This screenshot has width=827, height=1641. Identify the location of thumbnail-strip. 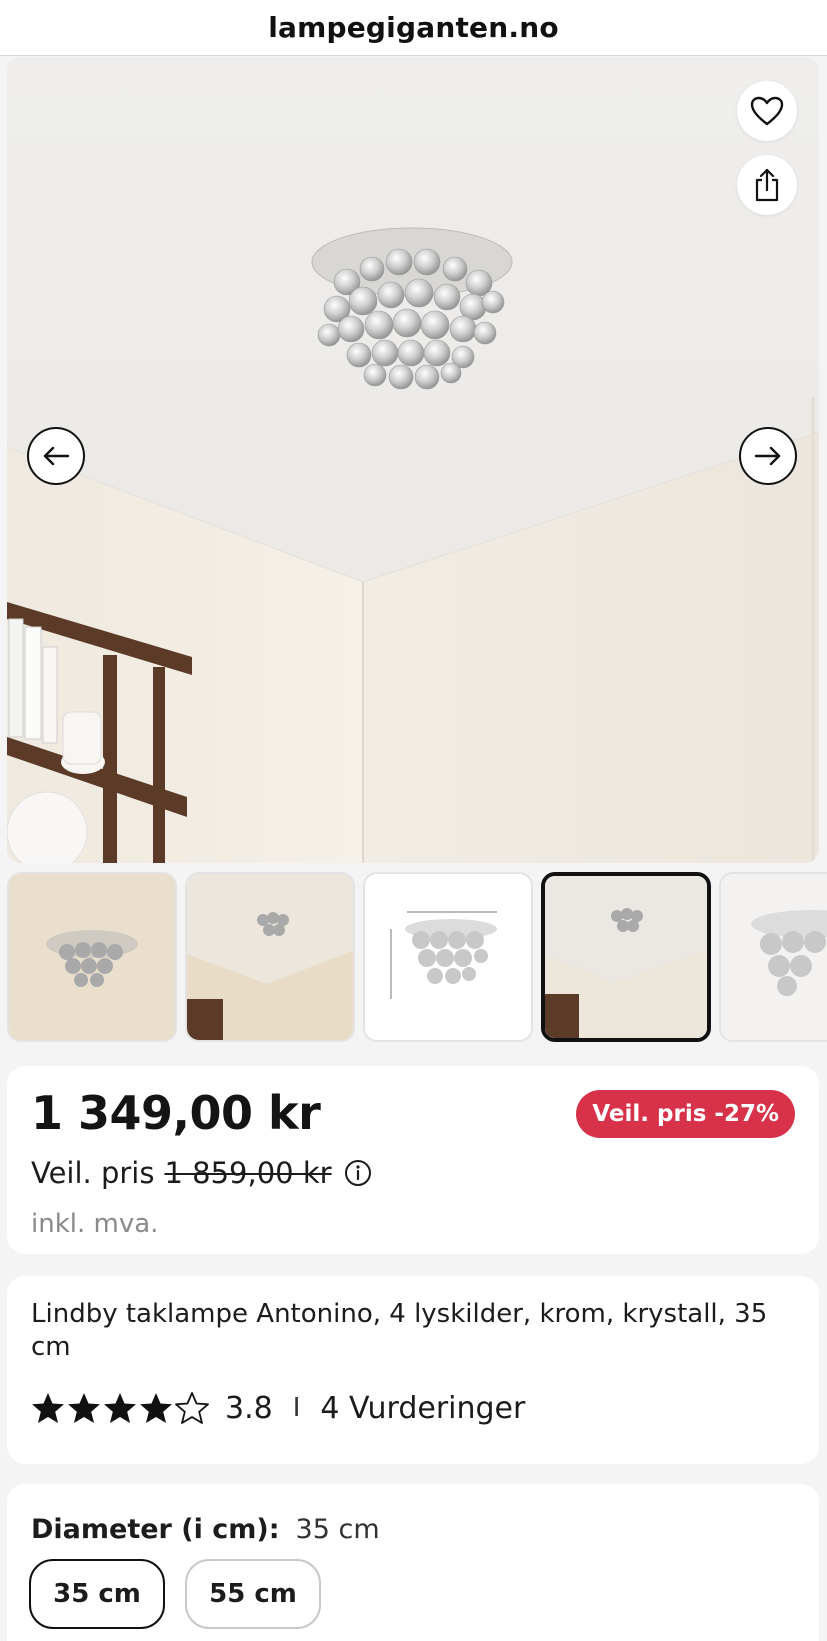
(417, 957).